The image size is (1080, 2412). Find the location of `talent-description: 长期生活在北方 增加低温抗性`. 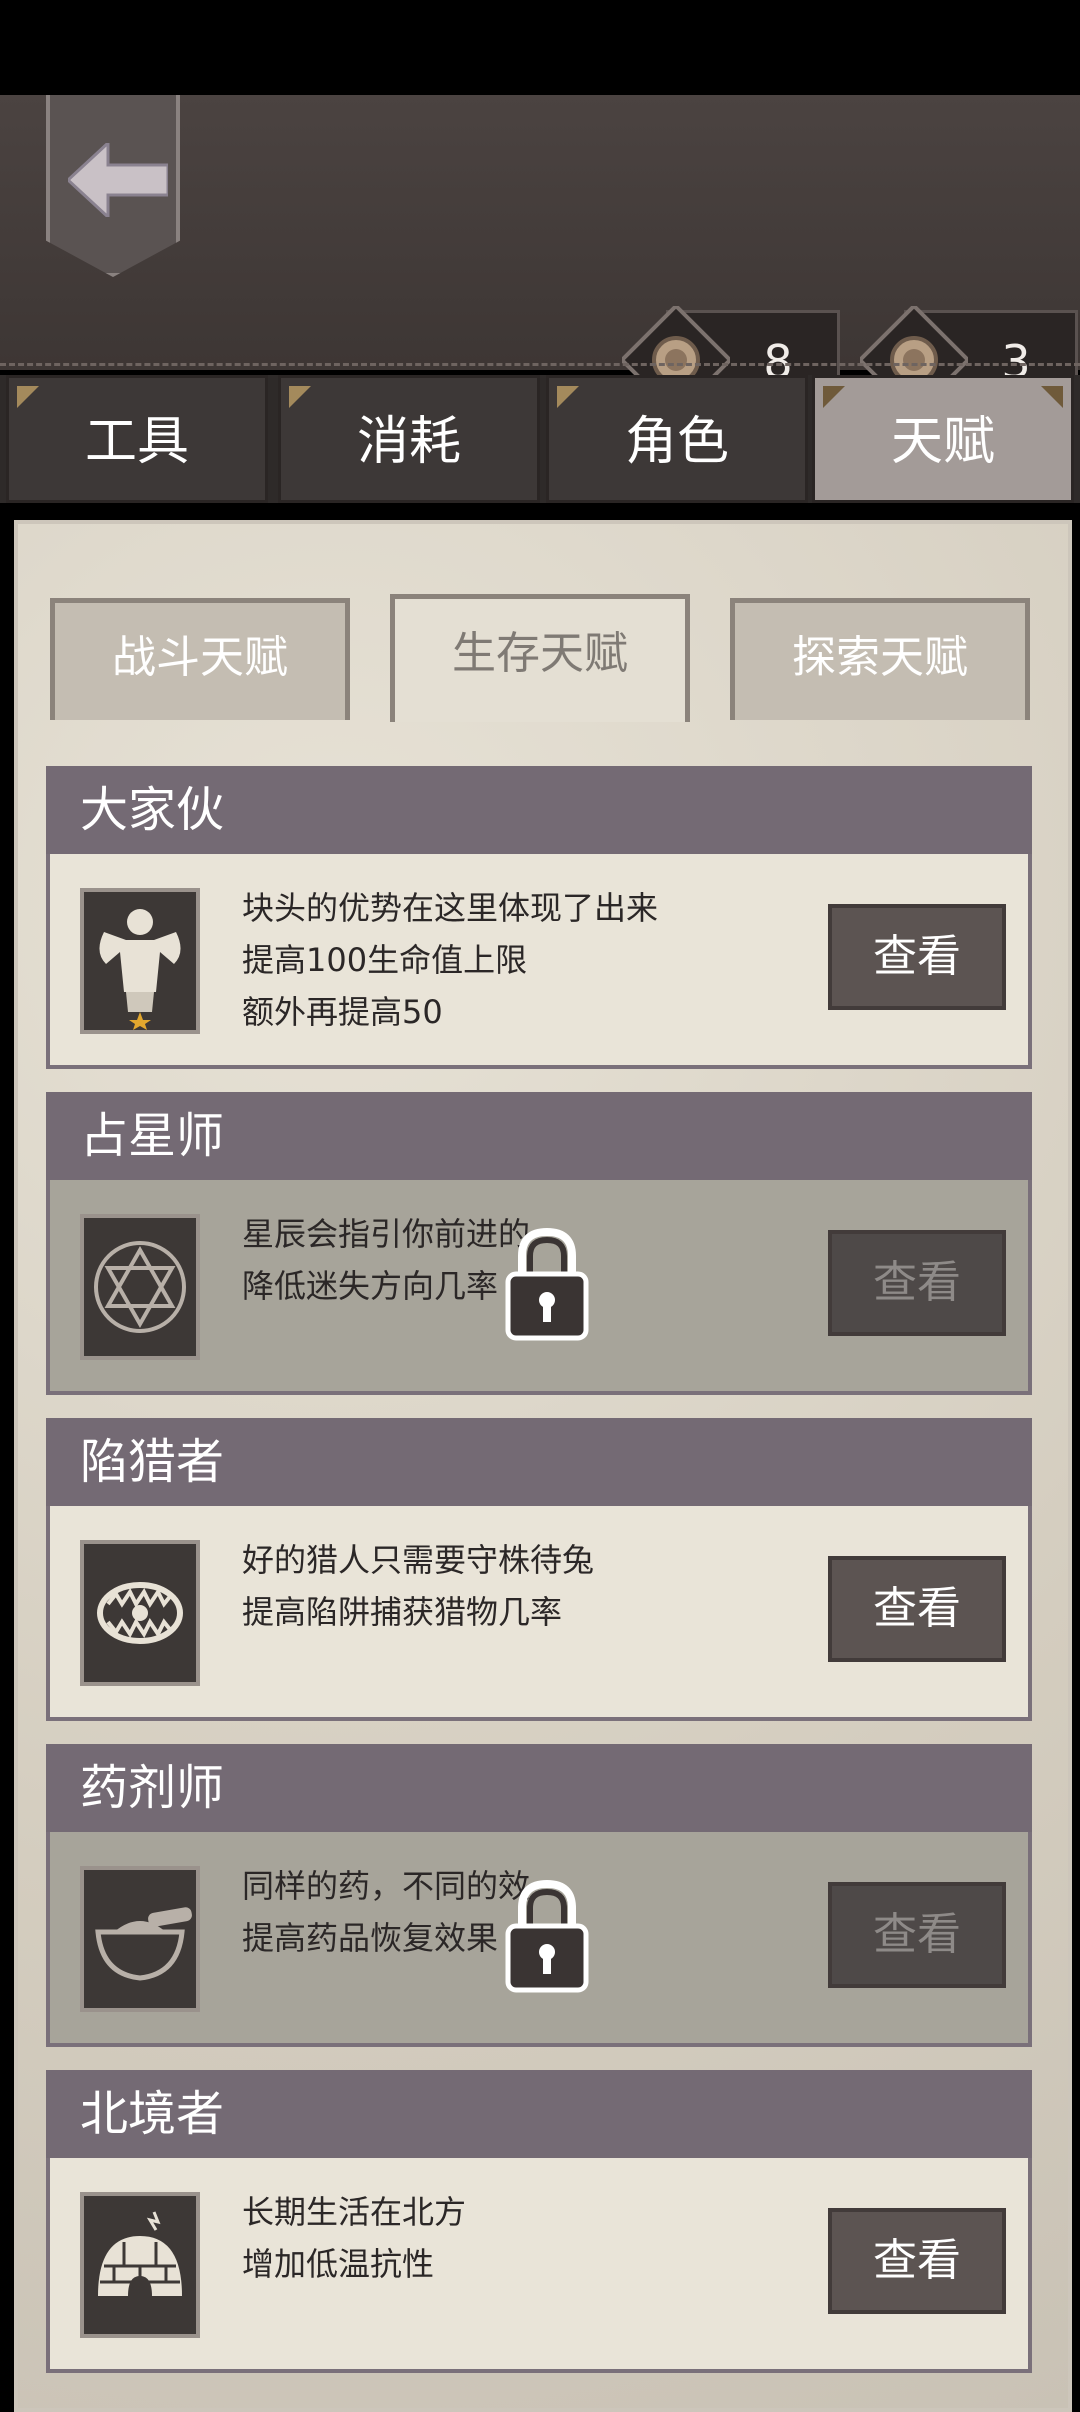

talent-description: 长期生活在北方 增加低温抗性 is located at coordinates (354, 2238).